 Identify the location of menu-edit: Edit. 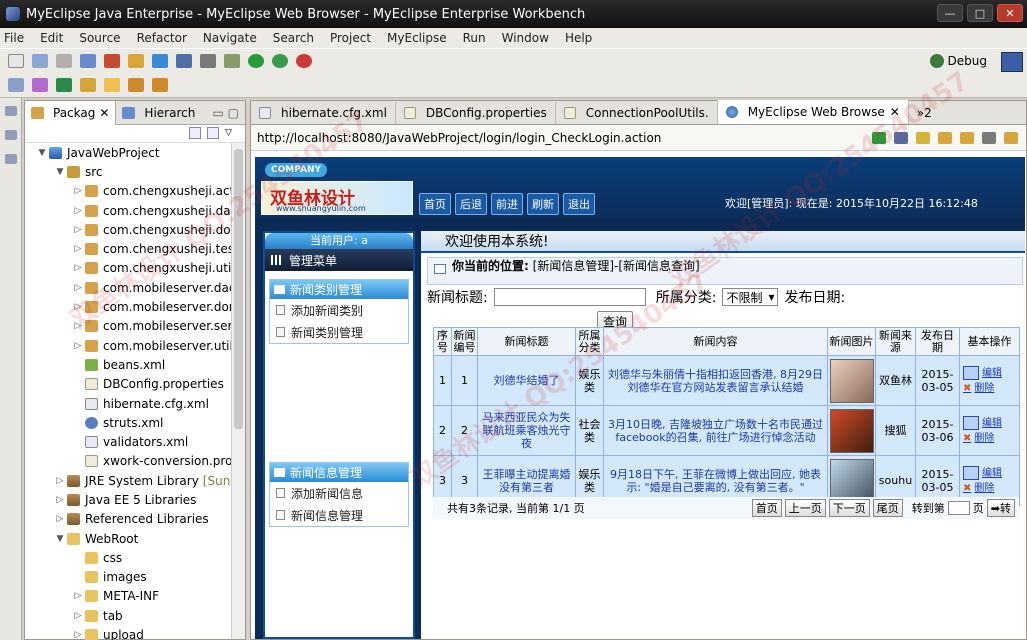
(51, 38).